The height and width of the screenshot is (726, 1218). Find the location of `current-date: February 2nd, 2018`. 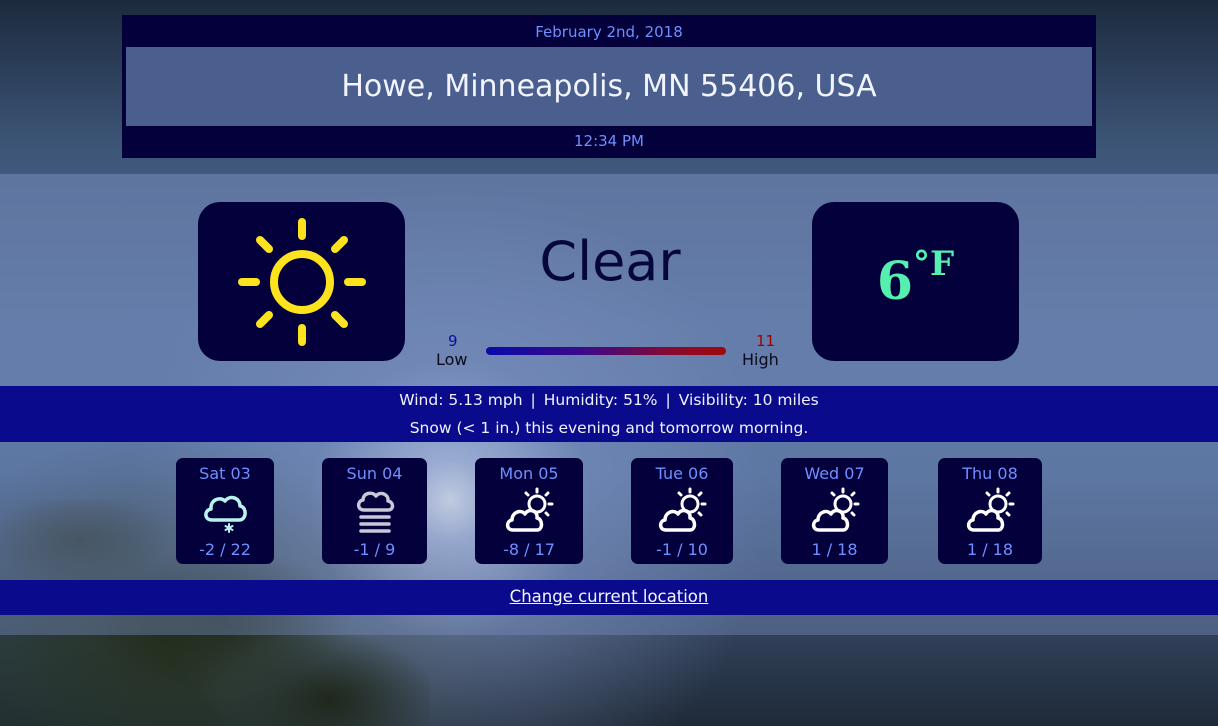

current-date: February 2nd, 2018 is located at coordinates (609, 32).